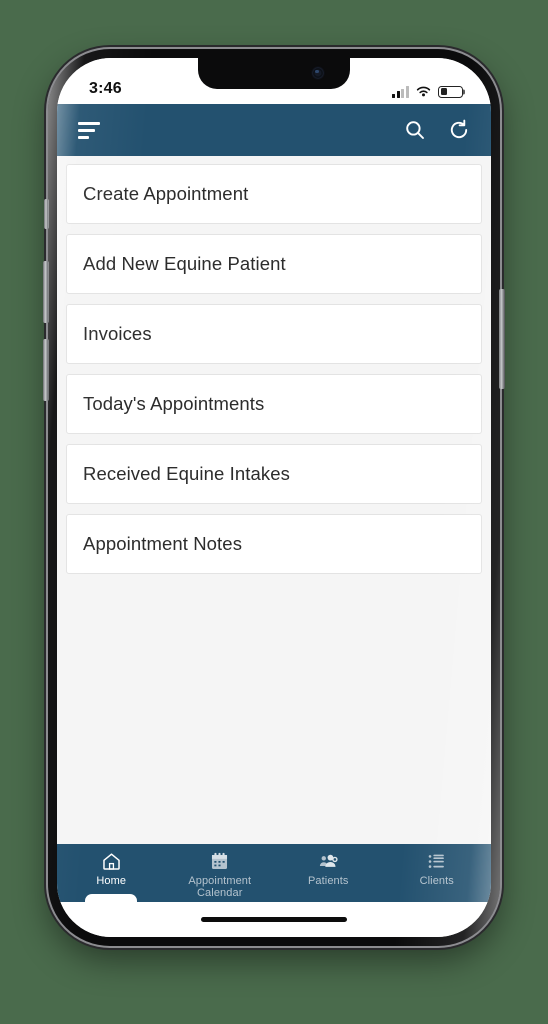 This screenshot has width=548, height=1024. Describe the element at coordinates (318, 73) in the screenshot. I see `front-camera-icon` at that location.